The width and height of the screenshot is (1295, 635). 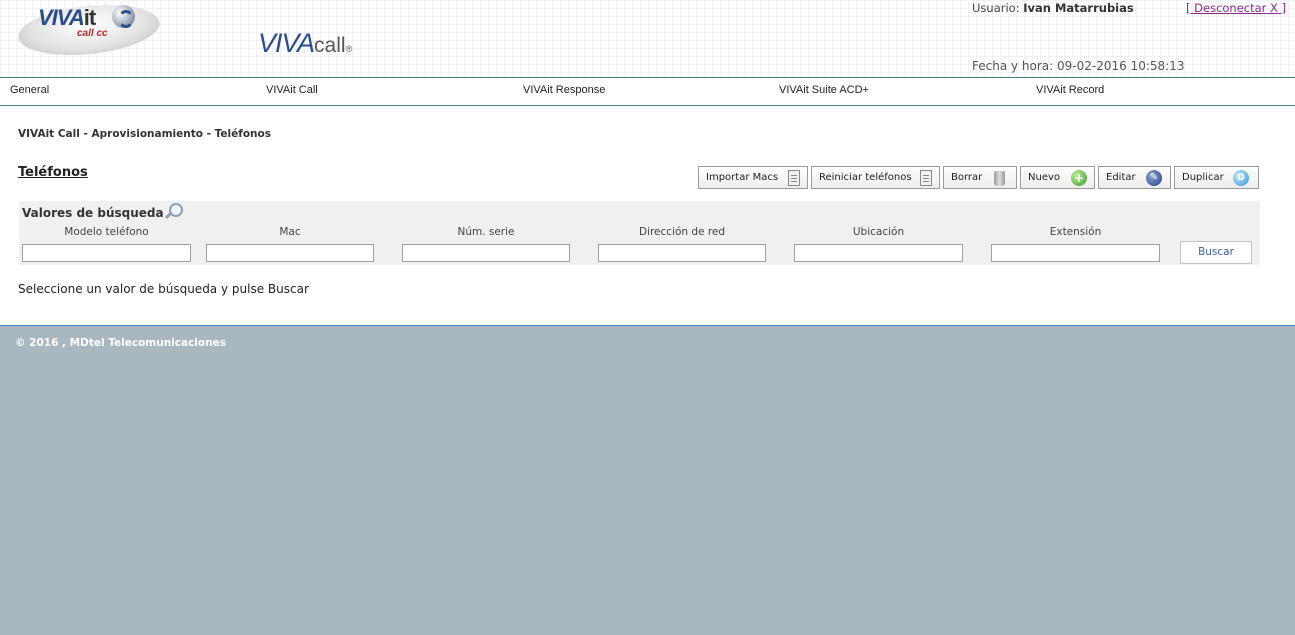 I want to click on restart-phones-button: Reiniciar teléfonos, so click(x=875, y=177).